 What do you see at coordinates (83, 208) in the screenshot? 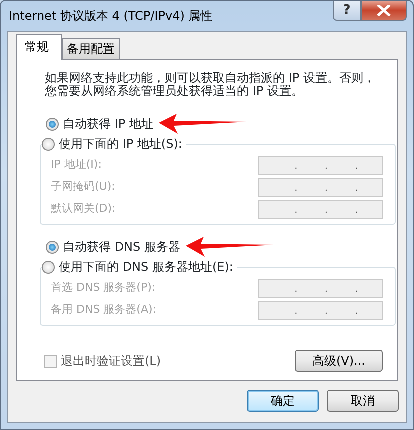
I see `field-label: 默认网关(D):` at bounding box center [83, 208].